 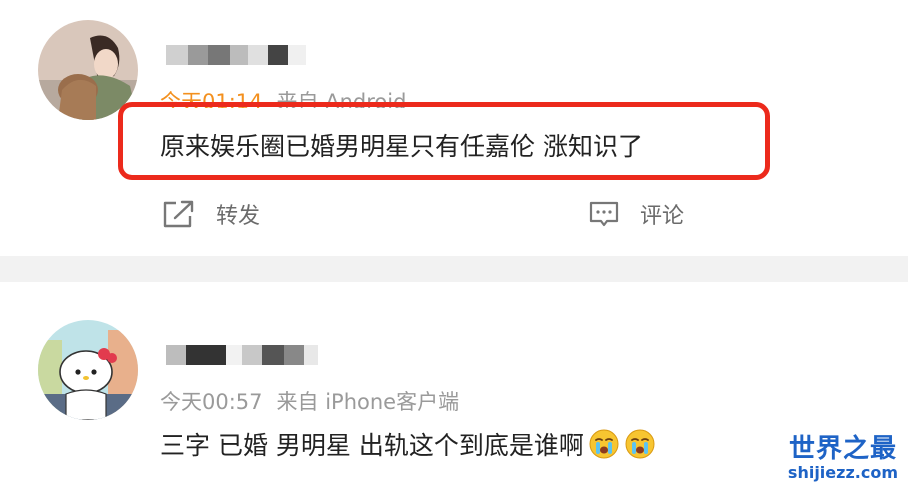 What do you see at coordinates (211, 214) in the screenshot?
I see `repost-button: 转发` at bounding box center [211, 214].